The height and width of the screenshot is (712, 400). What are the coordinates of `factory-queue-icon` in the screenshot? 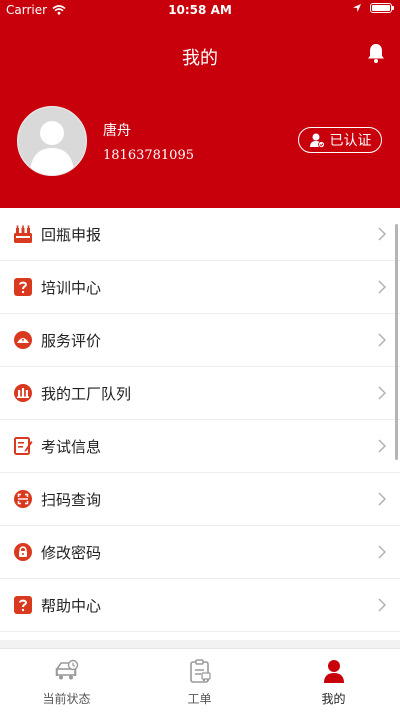 It's located at (23, 393).